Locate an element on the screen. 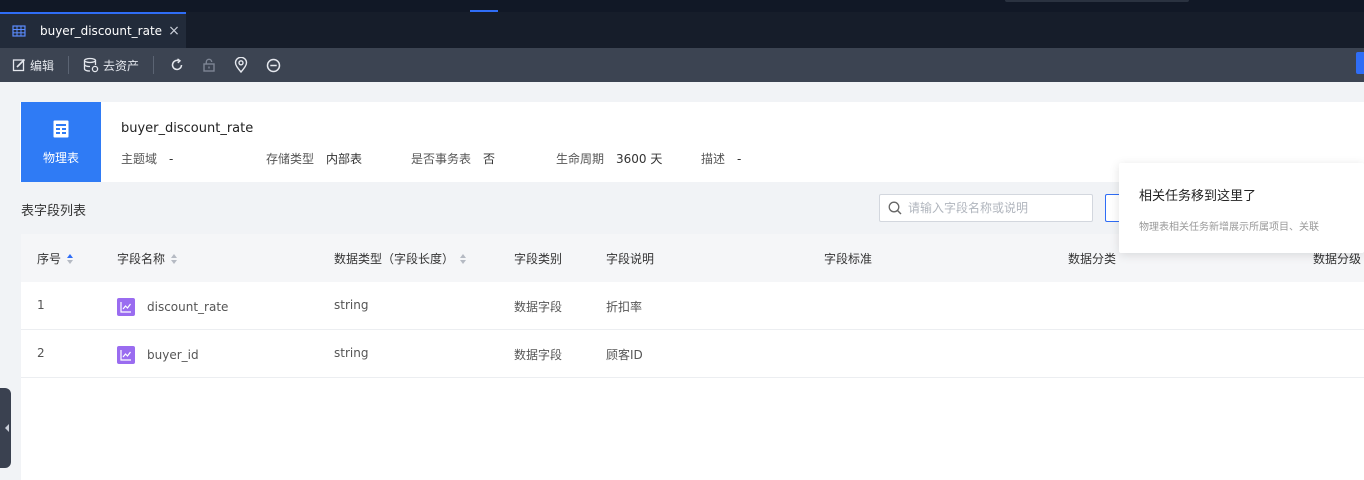  database-icon is located at coordinates (91, 65).